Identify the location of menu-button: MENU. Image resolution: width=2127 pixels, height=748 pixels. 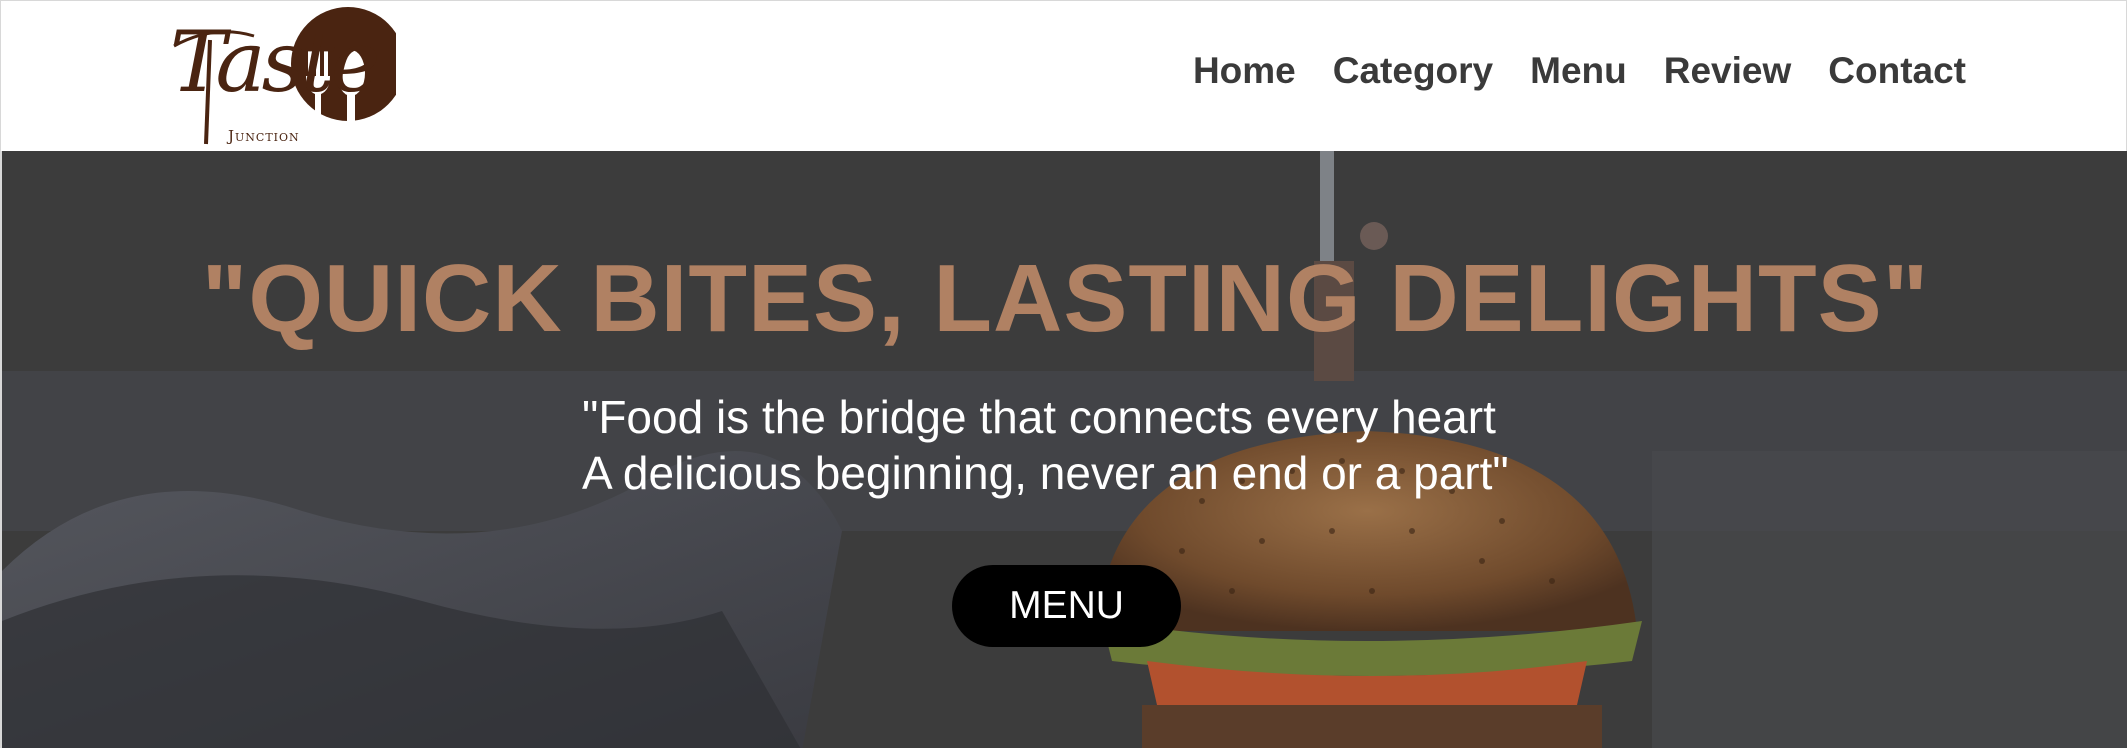
(1066, 606).